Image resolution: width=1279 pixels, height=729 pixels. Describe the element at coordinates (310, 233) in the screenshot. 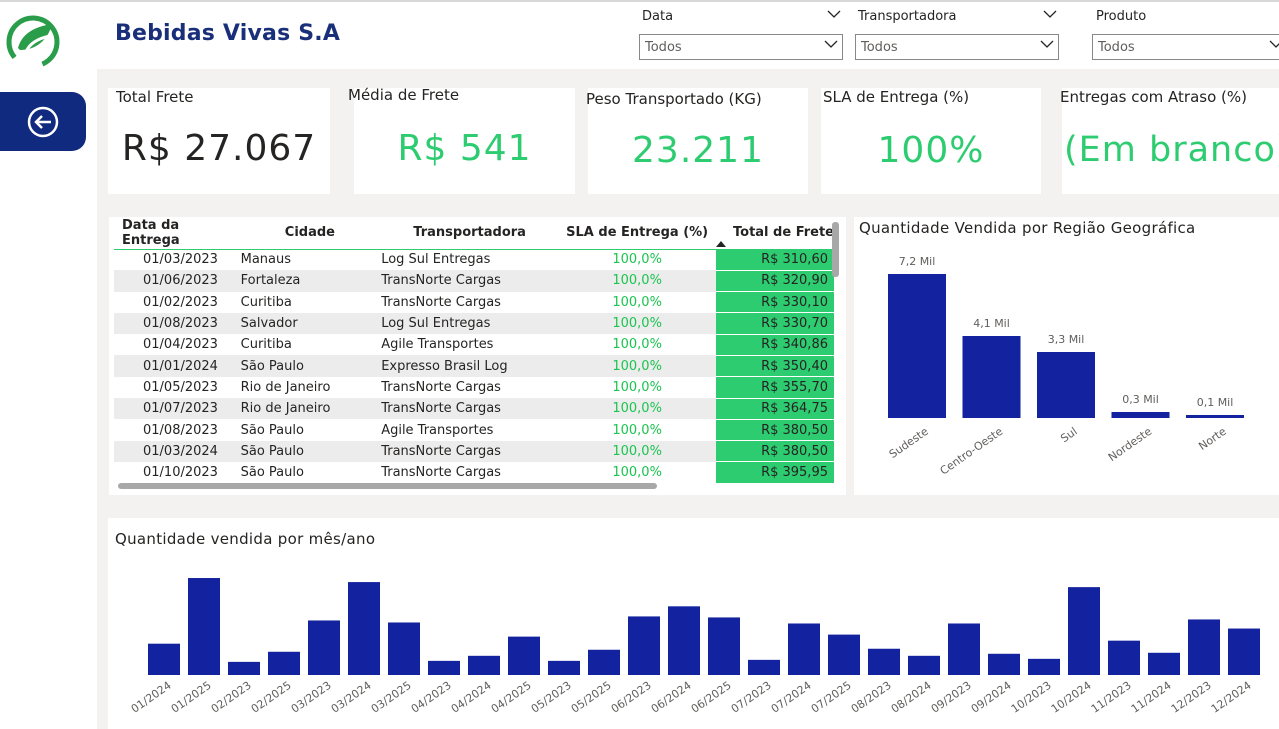

I see `column-header: Cidade` at that location.